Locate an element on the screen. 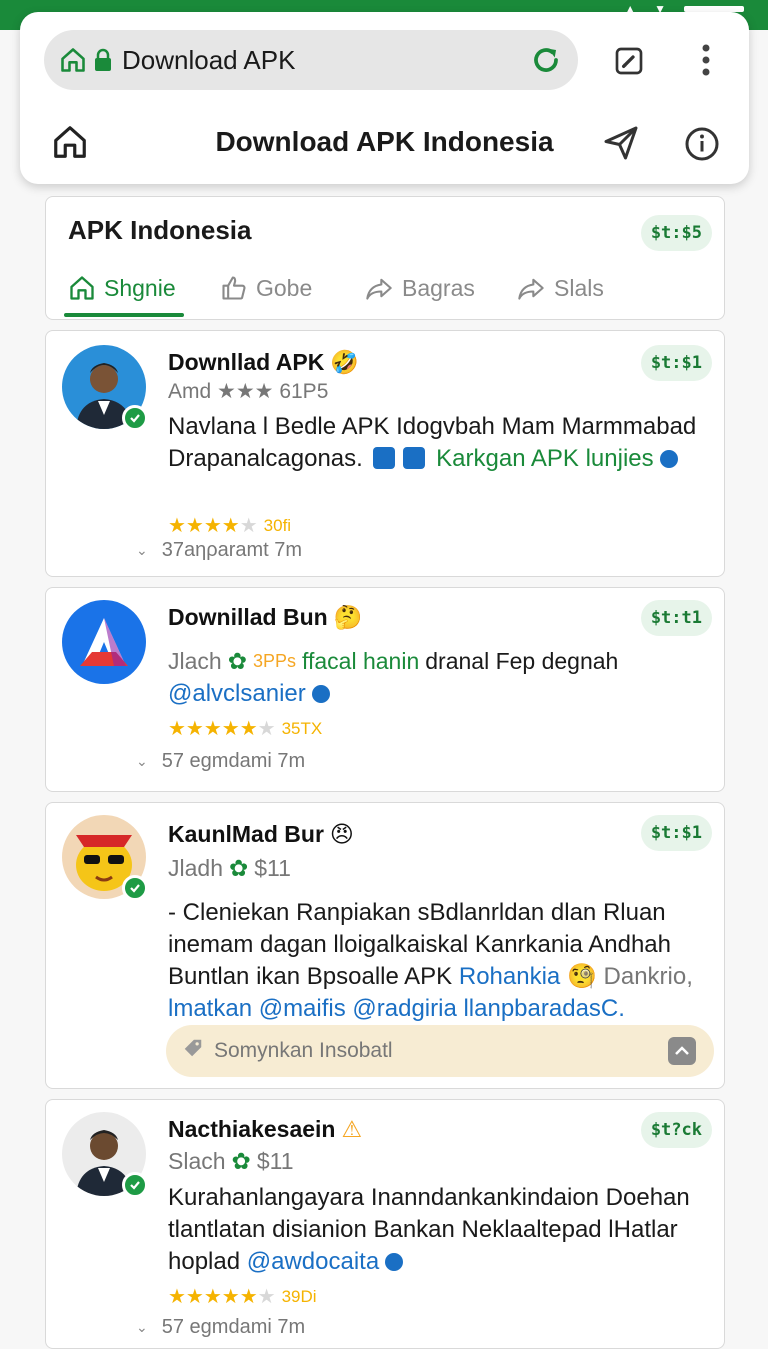  meta-tag: 3PPs is located at coordinates (274, 661).